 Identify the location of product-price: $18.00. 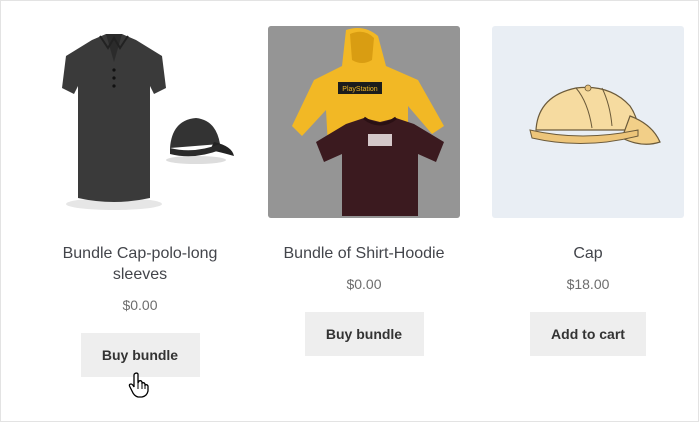
(588, 284).